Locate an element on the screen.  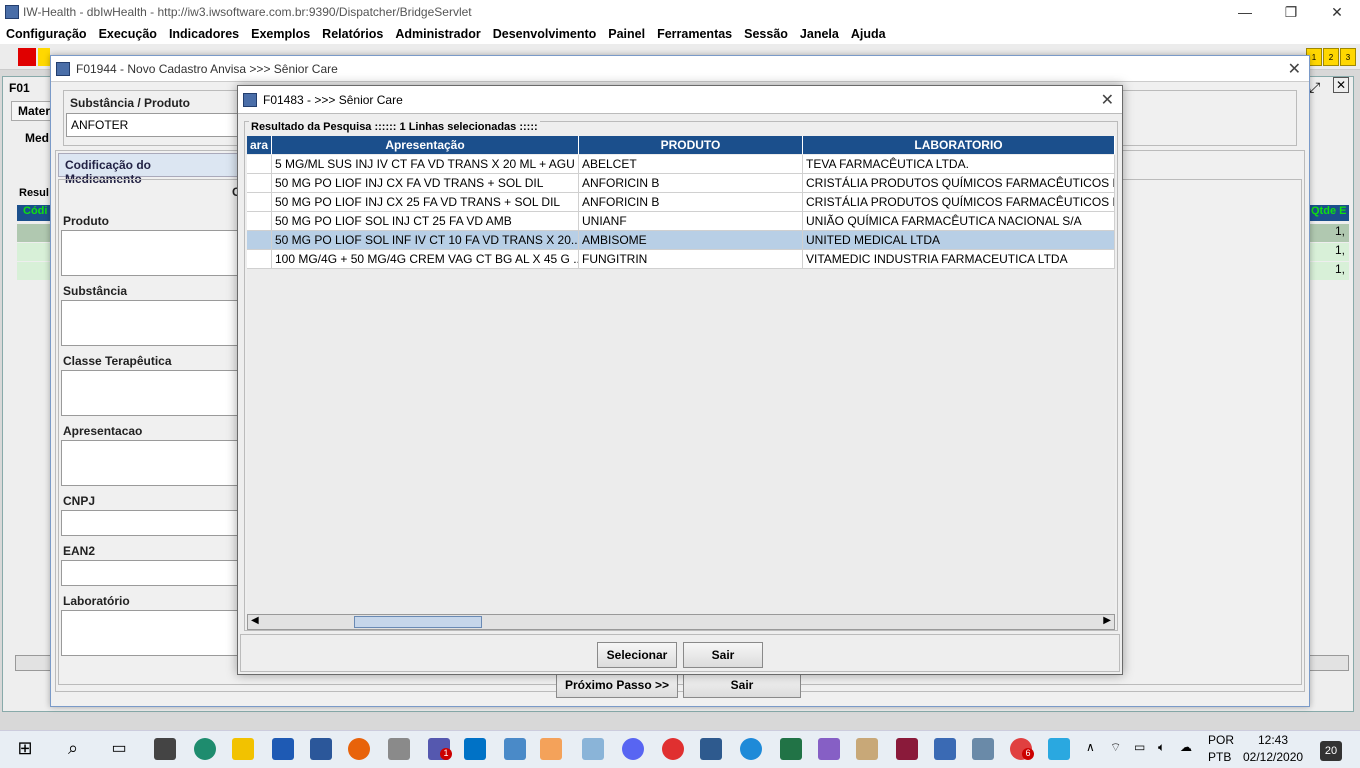
store-icon is located at coordinates (165, 749).